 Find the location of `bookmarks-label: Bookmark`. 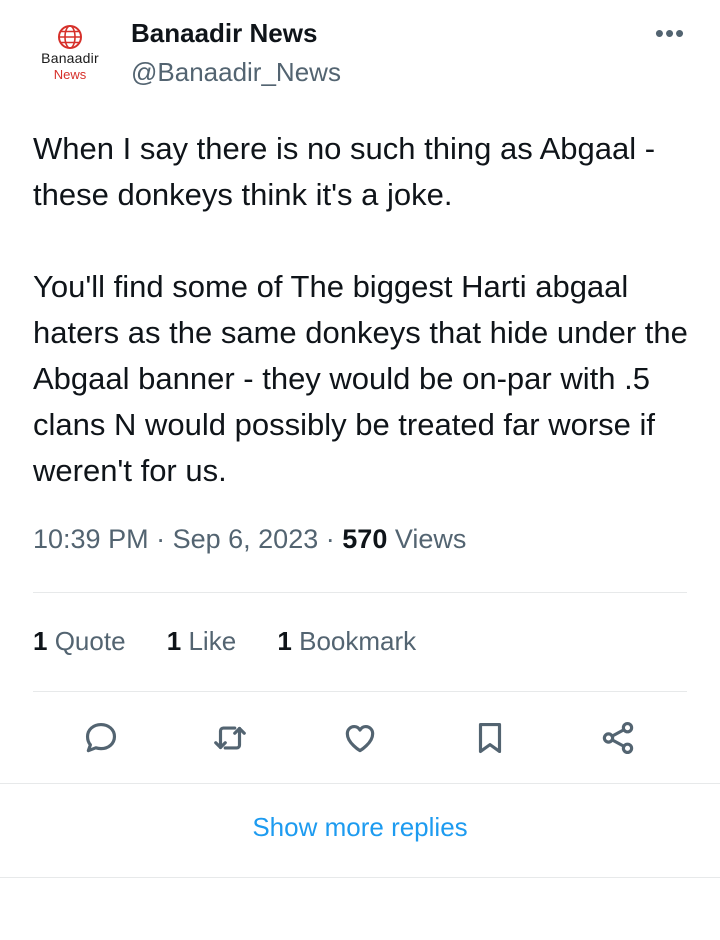

bookmarks-label: Bookmark is located at coordinates (358, 641).